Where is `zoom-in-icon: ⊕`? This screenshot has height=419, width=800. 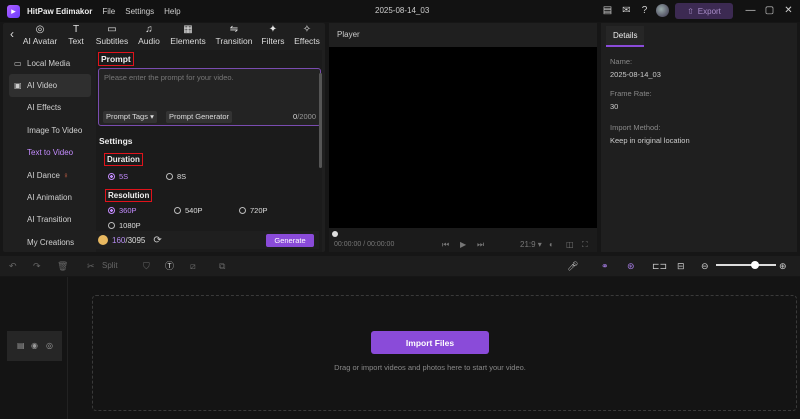
zoom-in-icon: ⊕ is located at coordinates (783, 266).